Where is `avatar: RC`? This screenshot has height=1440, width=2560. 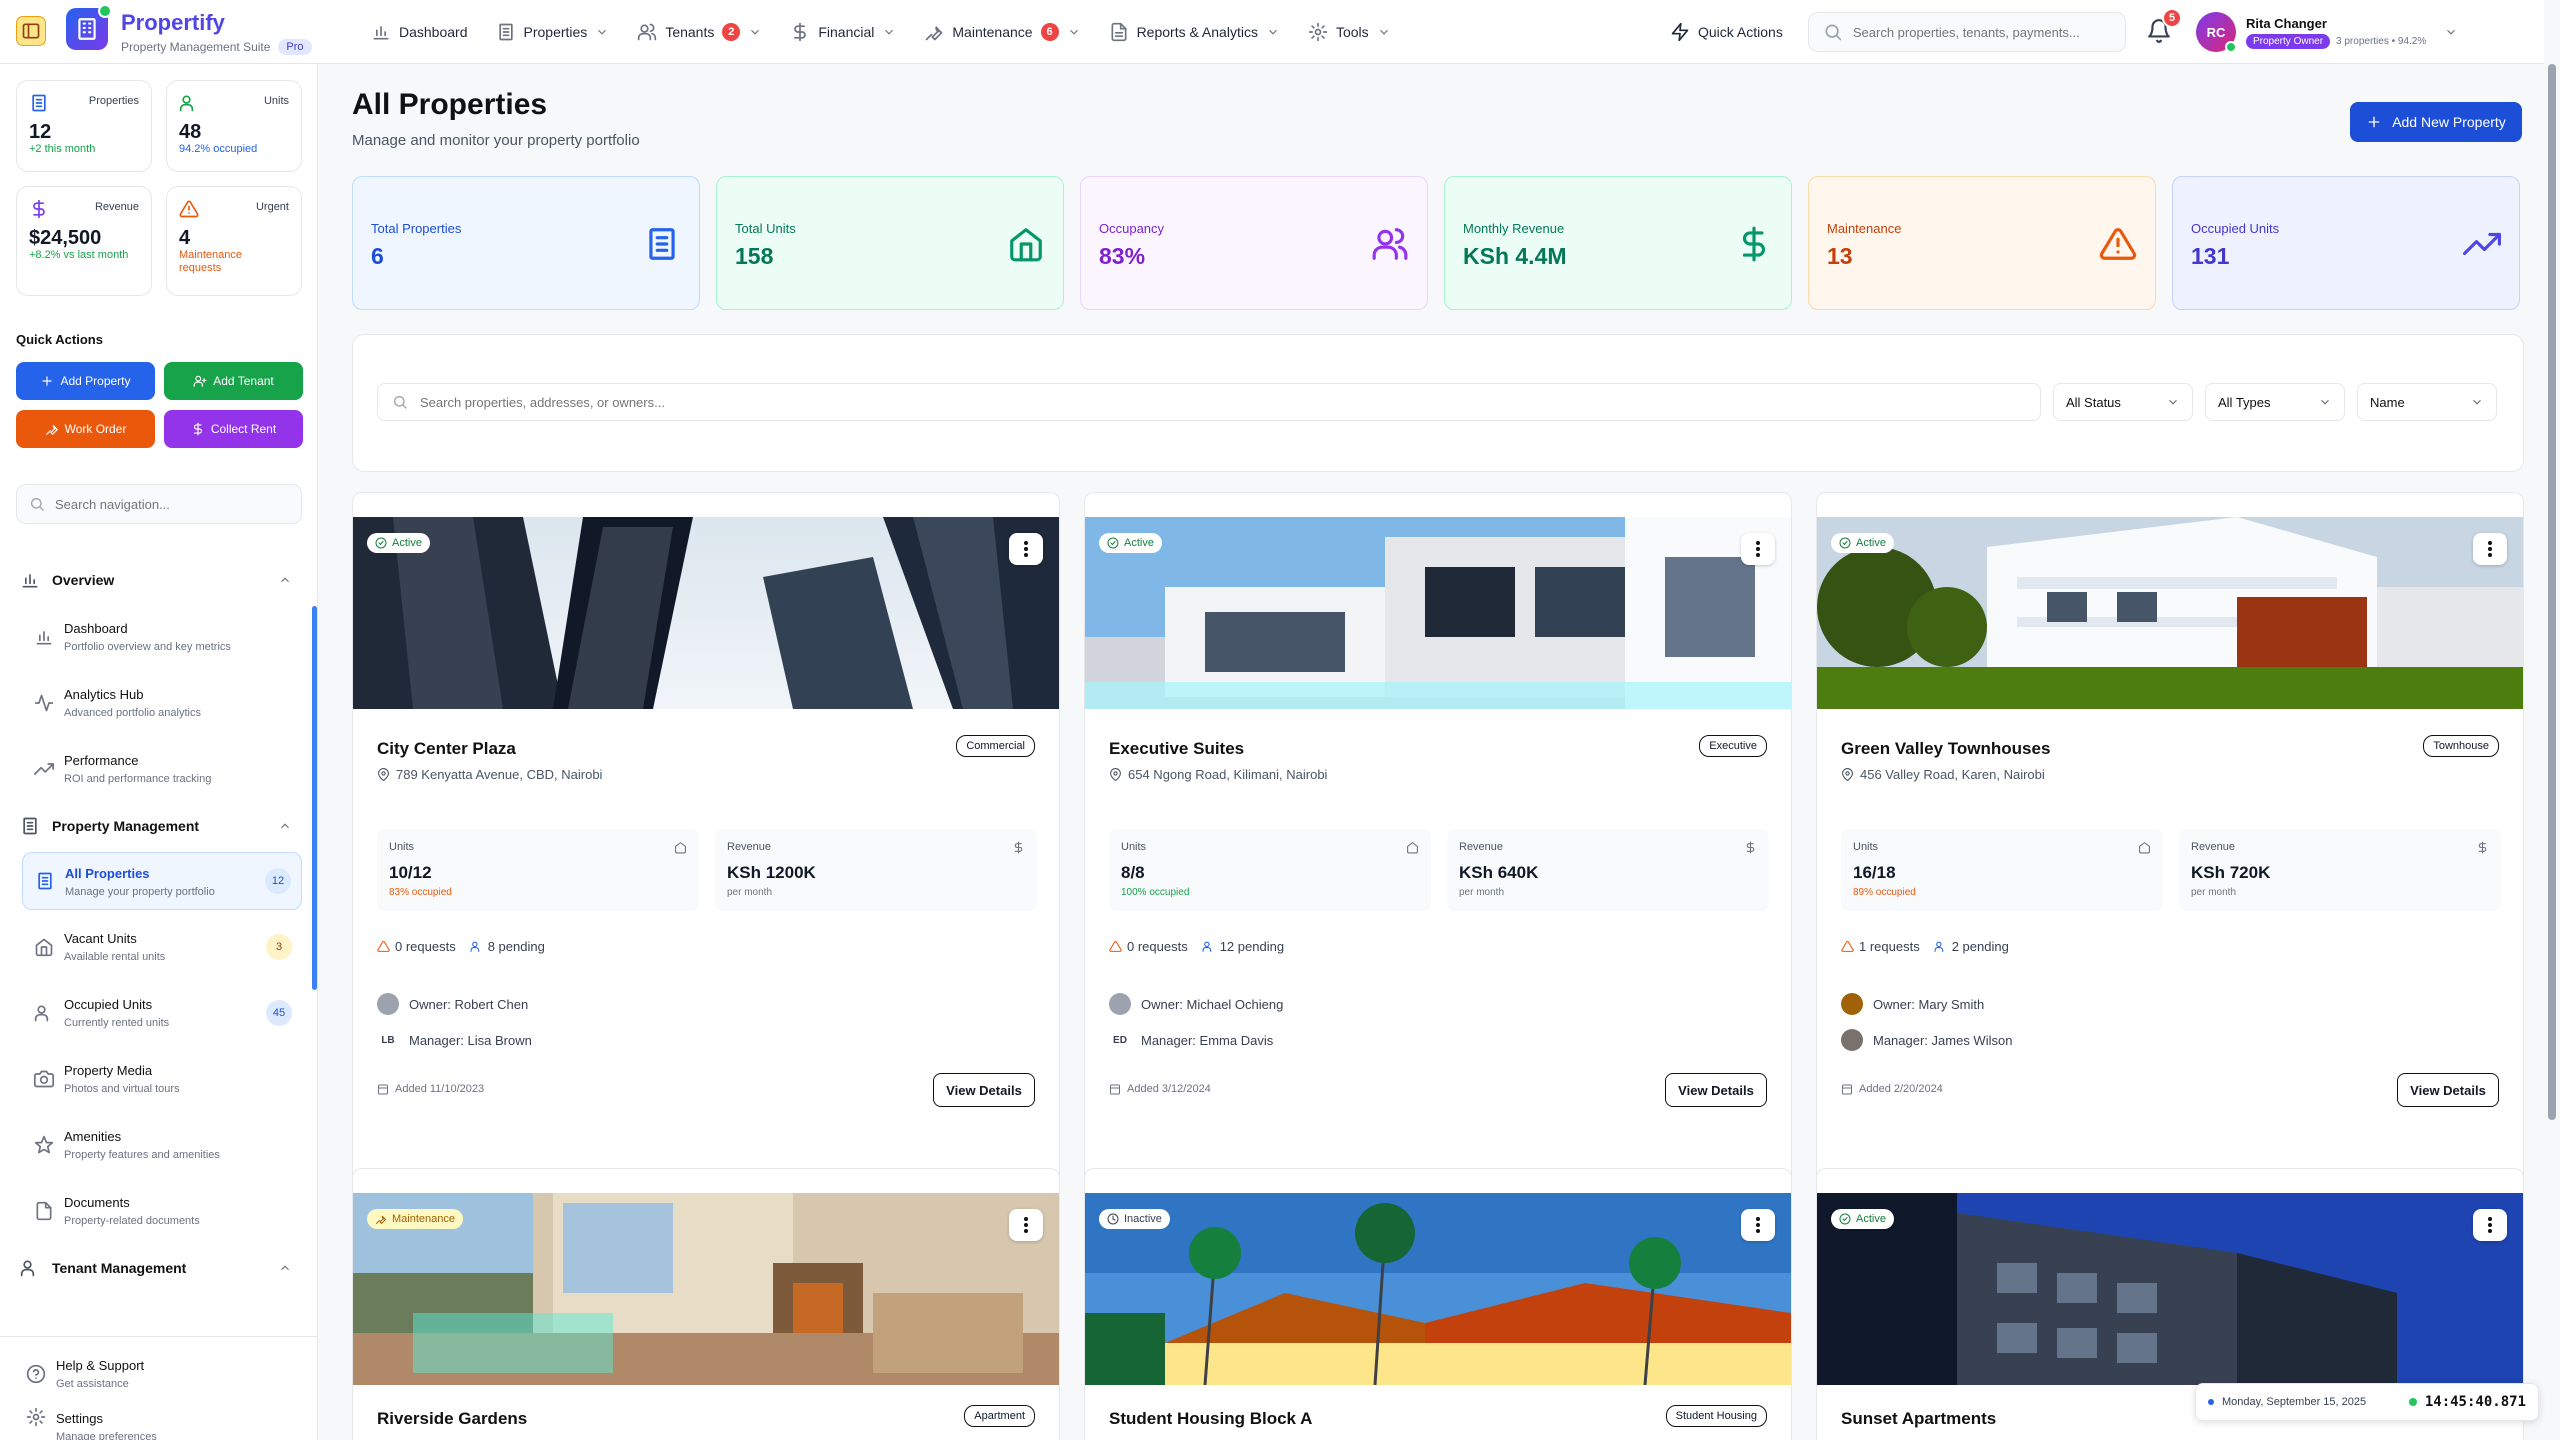
avatar: RC is located at coordinates (2216, 32).